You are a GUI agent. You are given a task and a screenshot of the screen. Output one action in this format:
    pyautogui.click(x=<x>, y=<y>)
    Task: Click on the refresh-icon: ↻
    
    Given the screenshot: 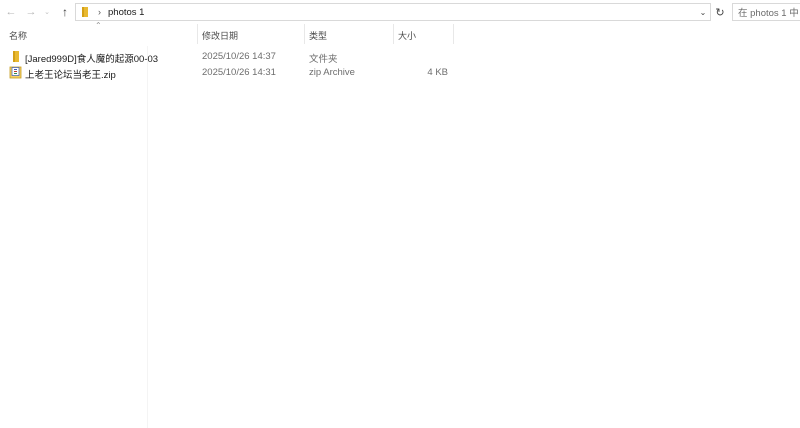 What is the action you would take?
    pyautogui.click(x=720, y=12)
    